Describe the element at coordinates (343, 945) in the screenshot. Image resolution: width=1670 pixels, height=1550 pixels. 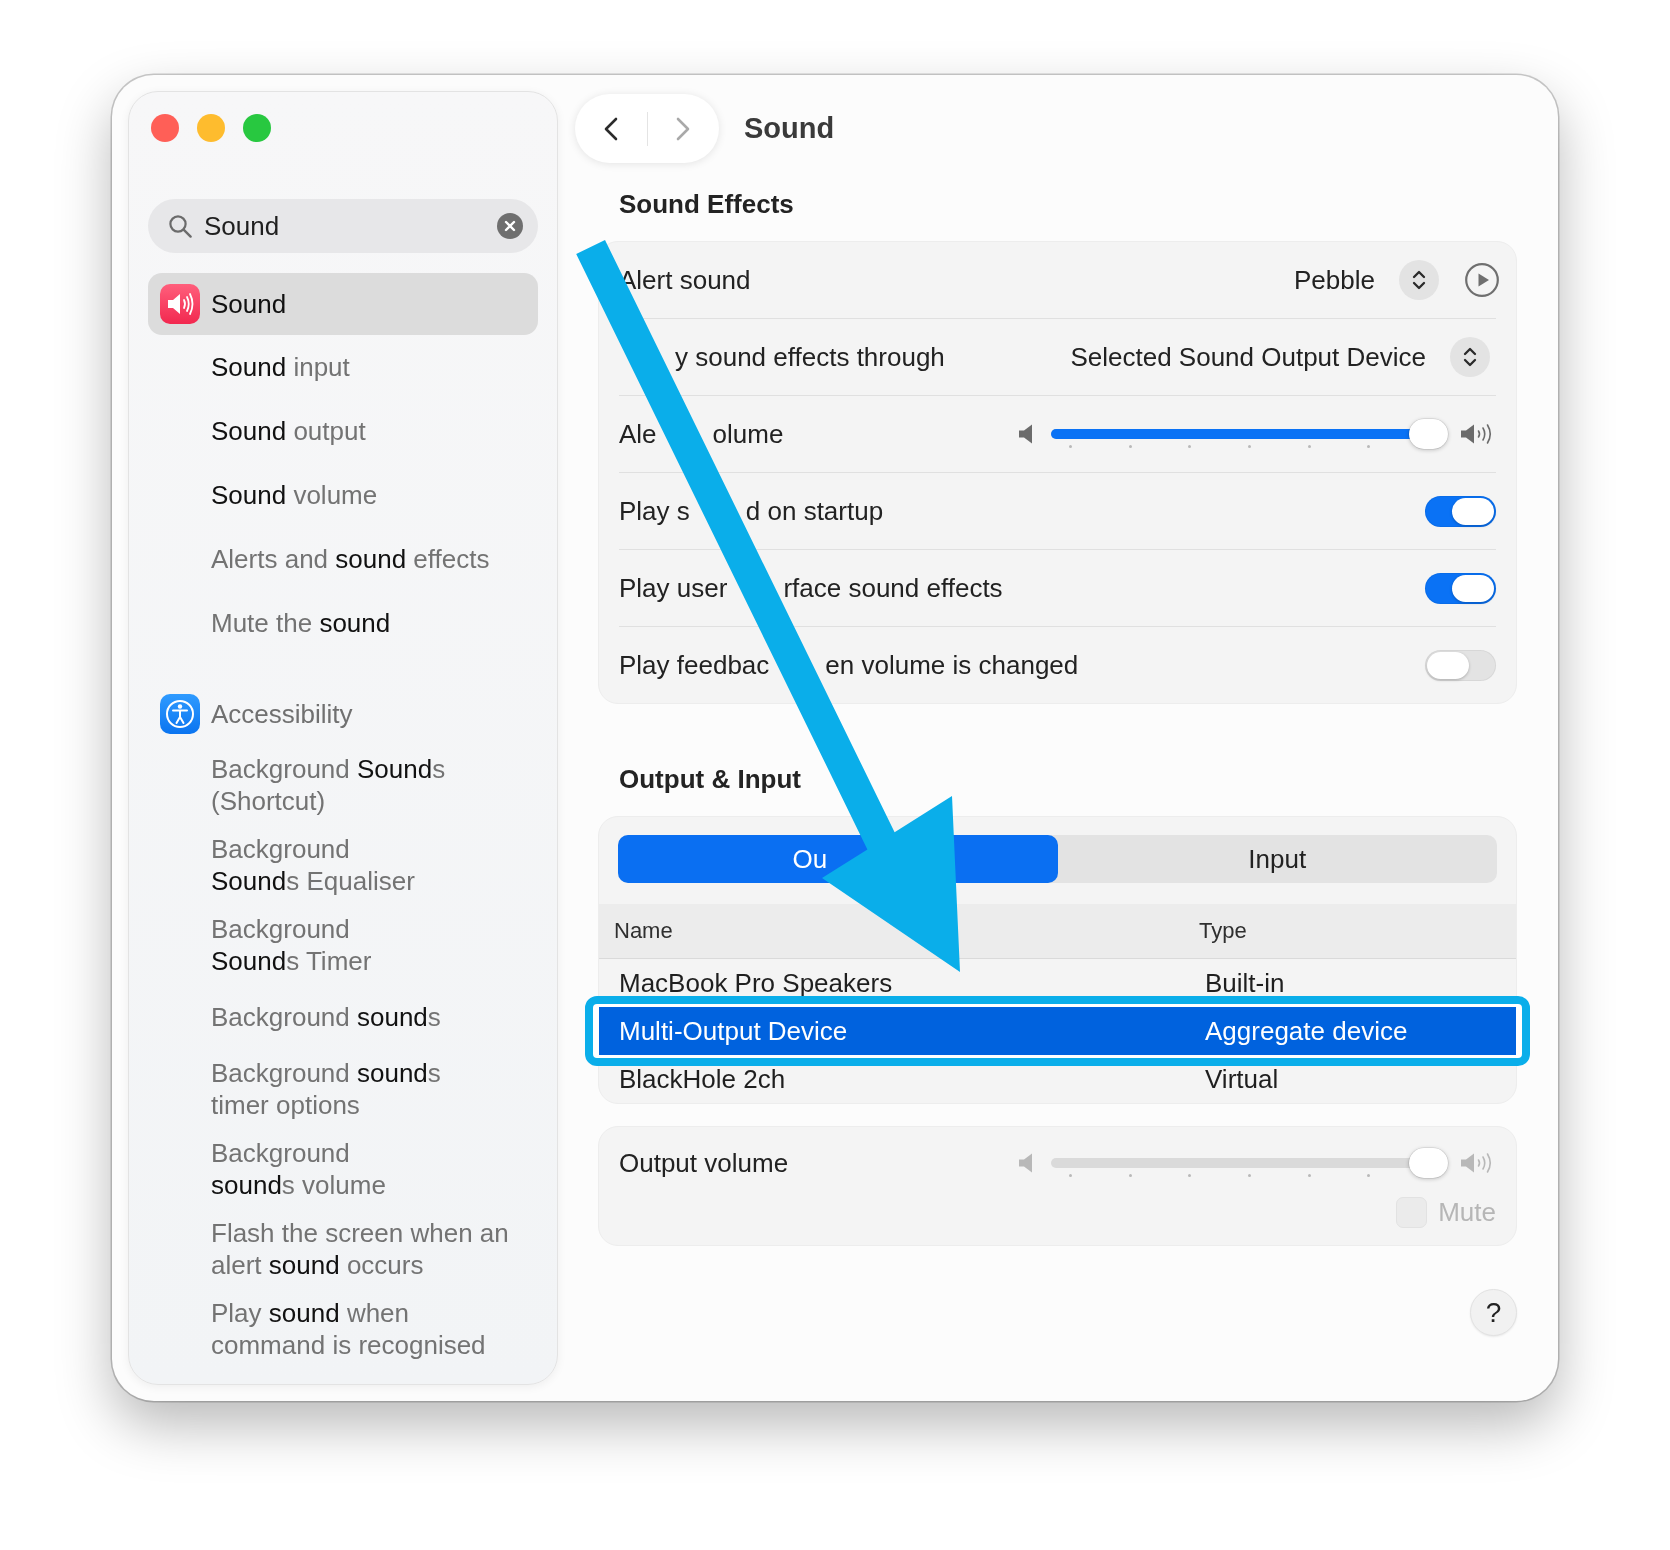
I see `sidebar-item: Background Sounds Timer` at that location.